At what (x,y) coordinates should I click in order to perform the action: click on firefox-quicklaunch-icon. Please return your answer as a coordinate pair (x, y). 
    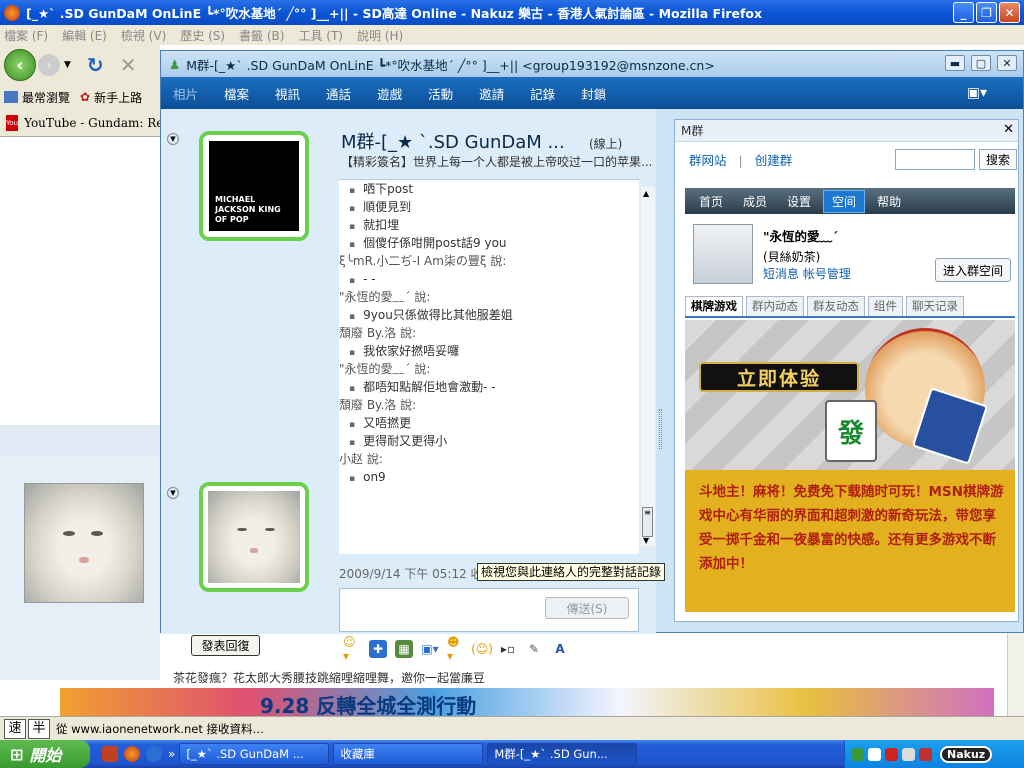
    Looking at the image, I should click on (132, 754).